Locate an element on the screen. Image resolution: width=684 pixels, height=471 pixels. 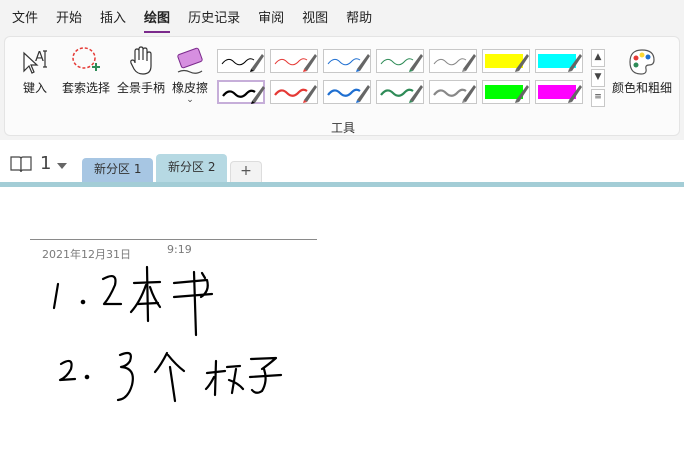
ink-zi-bar is located at coordinates (265, 376).